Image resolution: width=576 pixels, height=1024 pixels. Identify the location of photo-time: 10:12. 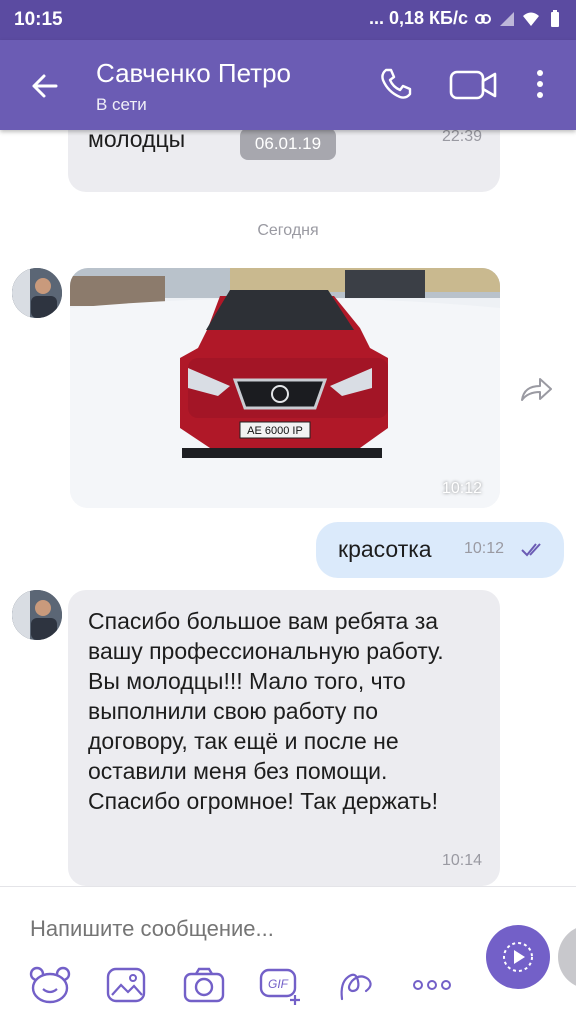
(461, 488).